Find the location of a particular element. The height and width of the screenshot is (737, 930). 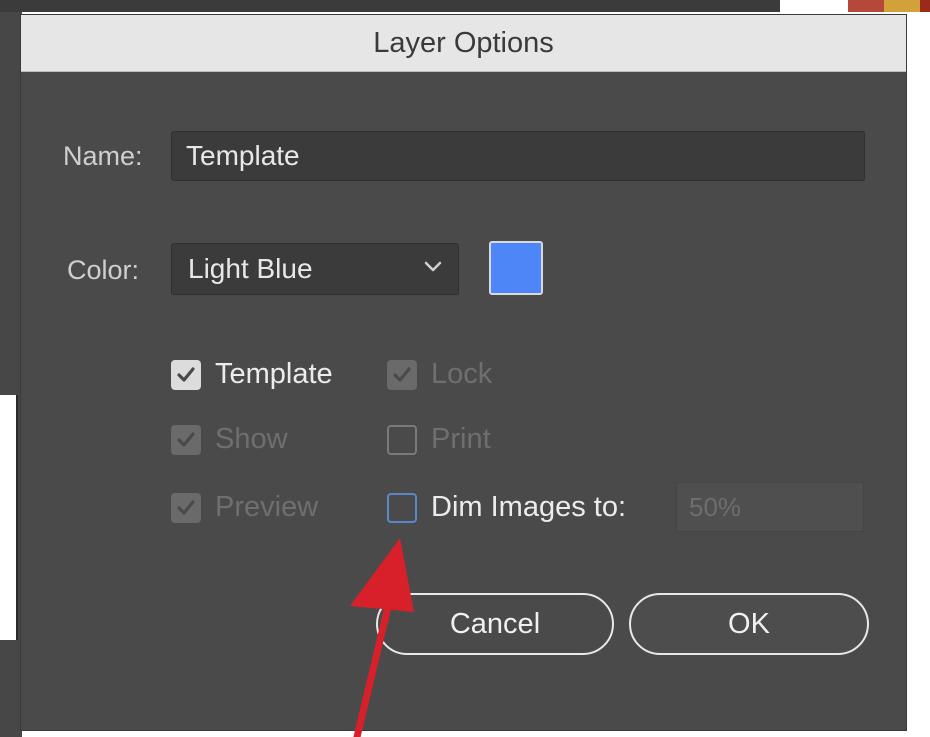

ok-button: OK is located at coordinates (749, 624).